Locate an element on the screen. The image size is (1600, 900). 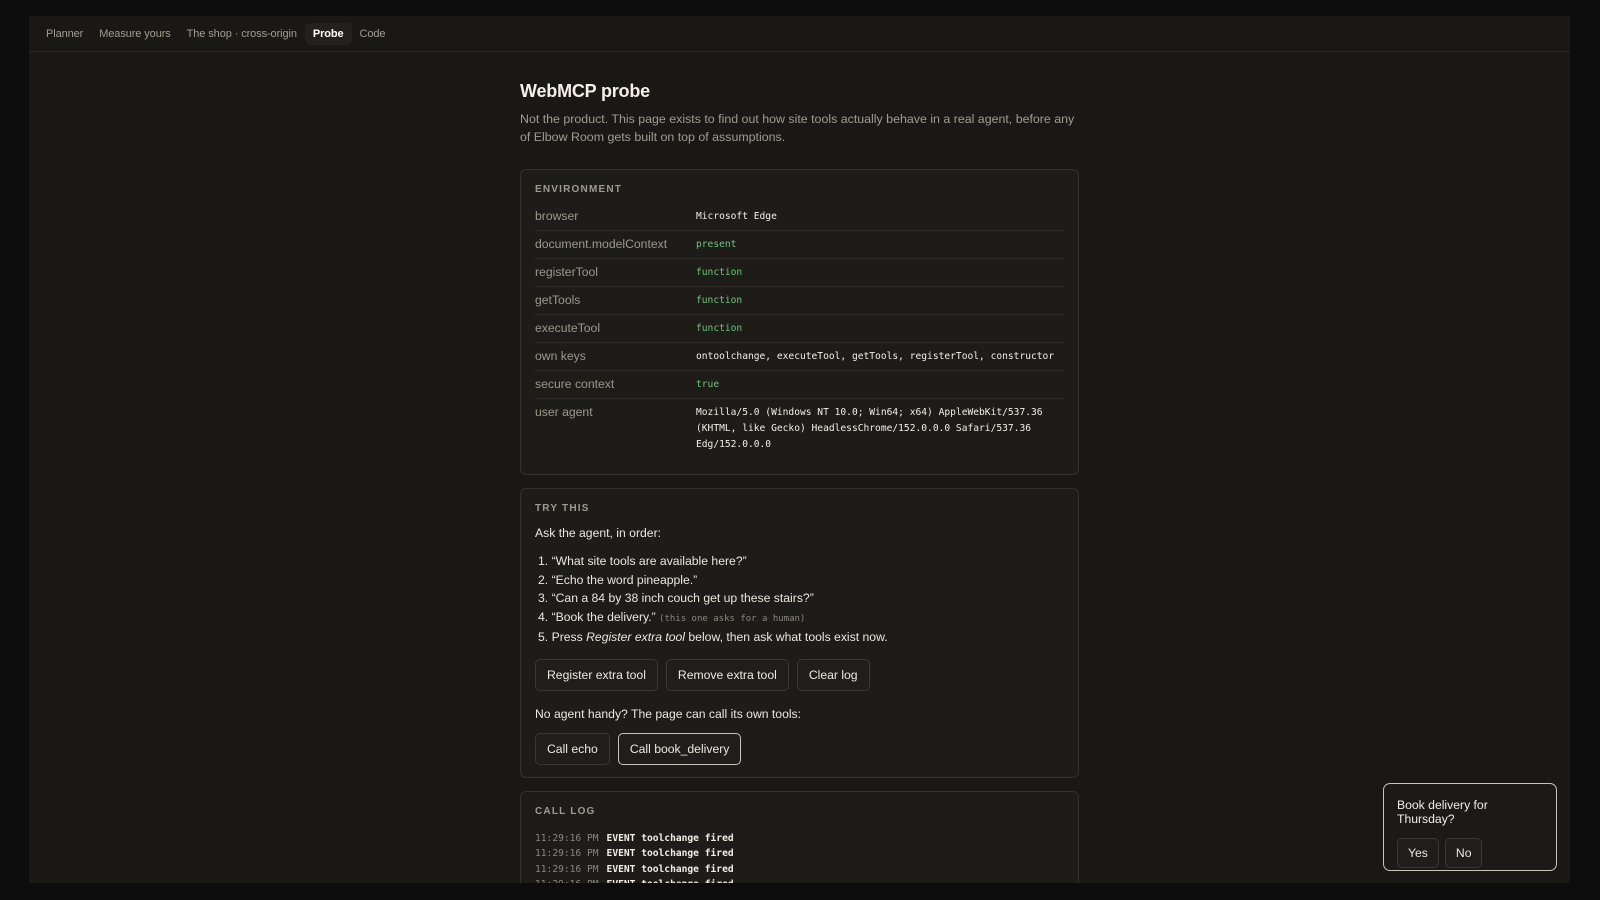
env-key: registerTool is located at coordinates (566, 272).